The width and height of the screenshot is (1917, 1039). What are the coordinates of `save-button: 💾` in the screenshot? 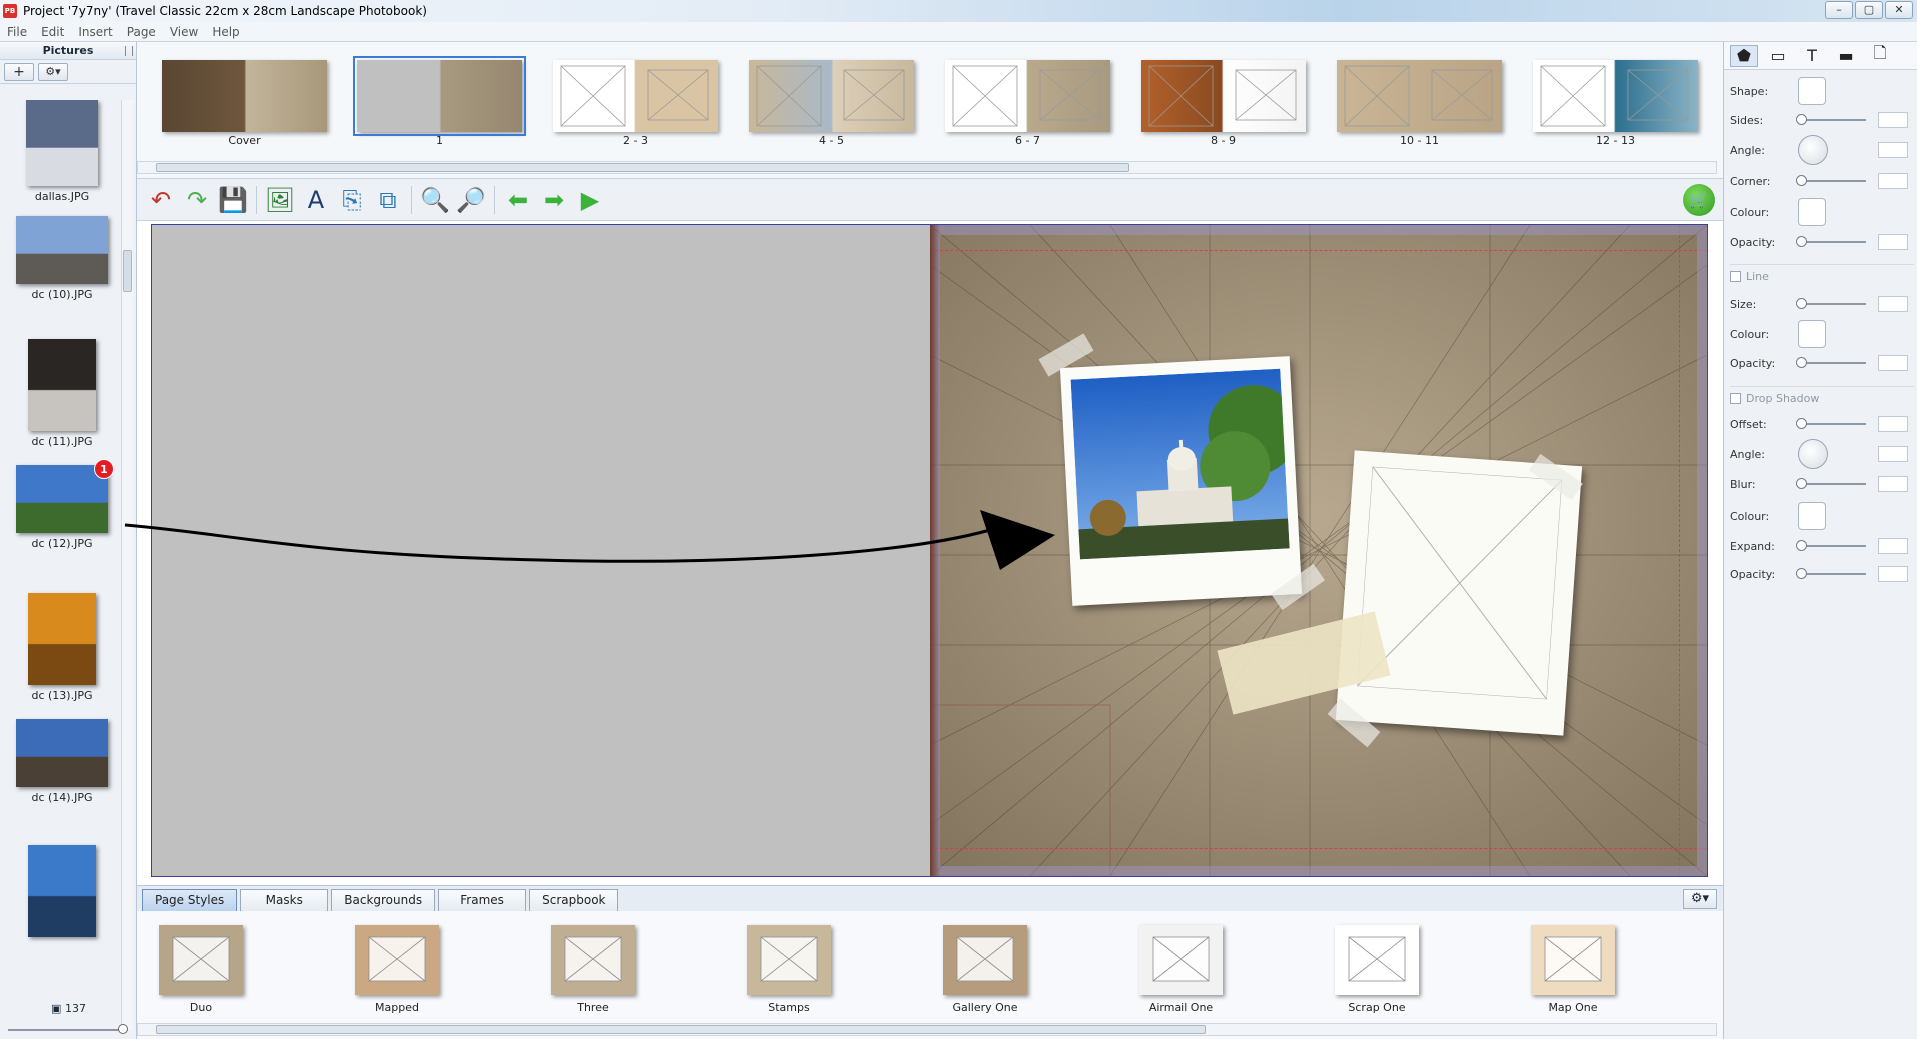 It's located at (233, 200).